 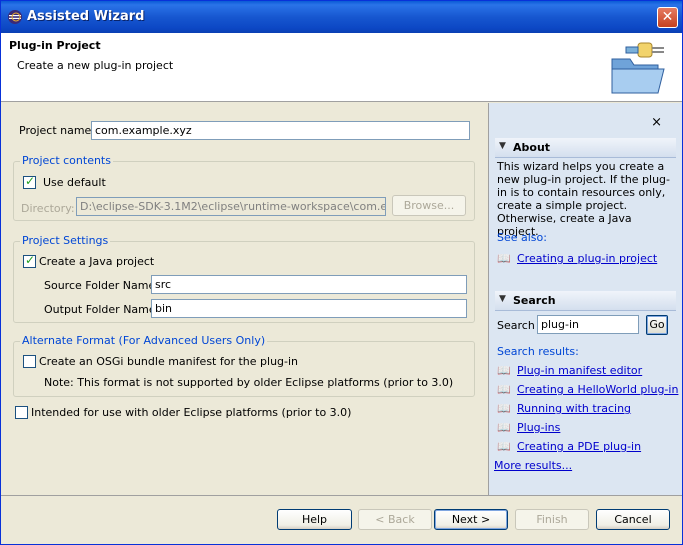 I want to click on create-java-checkbox: ✓, so click(x=29, y=260).